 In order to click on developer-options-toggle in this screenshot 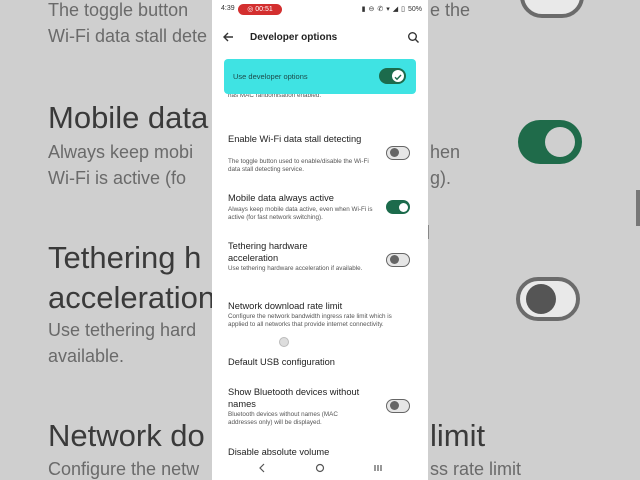, I will do `click(392, 76)`.